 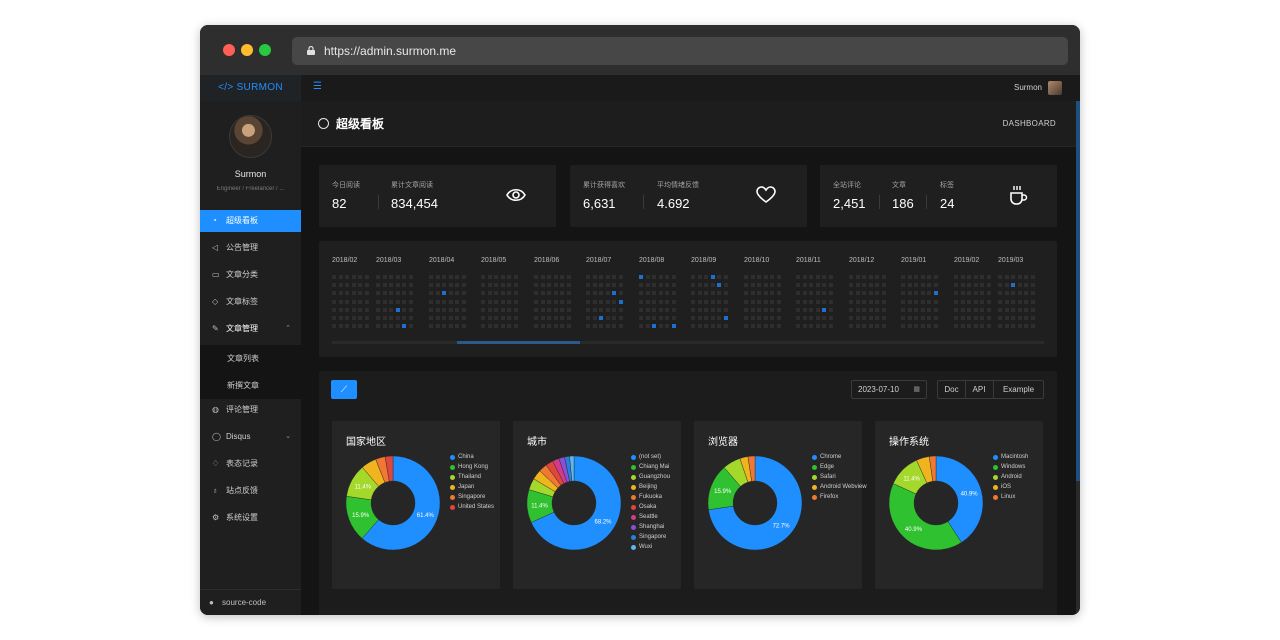 I want to click on avatar, so click(x=250, y=136).